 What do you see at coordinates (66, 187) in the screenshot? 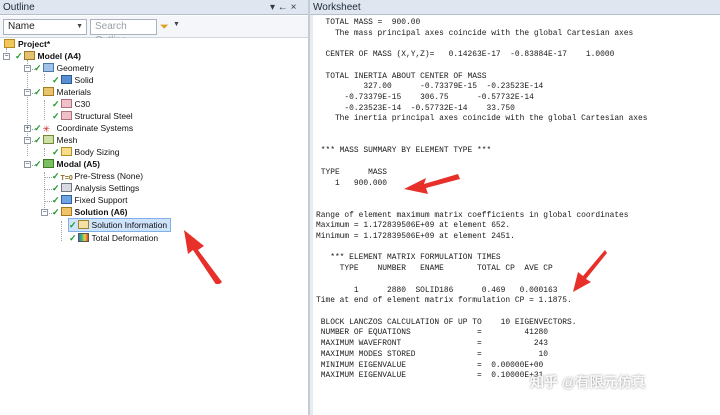
I see `analysis-settings-icon` at bounding box center [66, 187].